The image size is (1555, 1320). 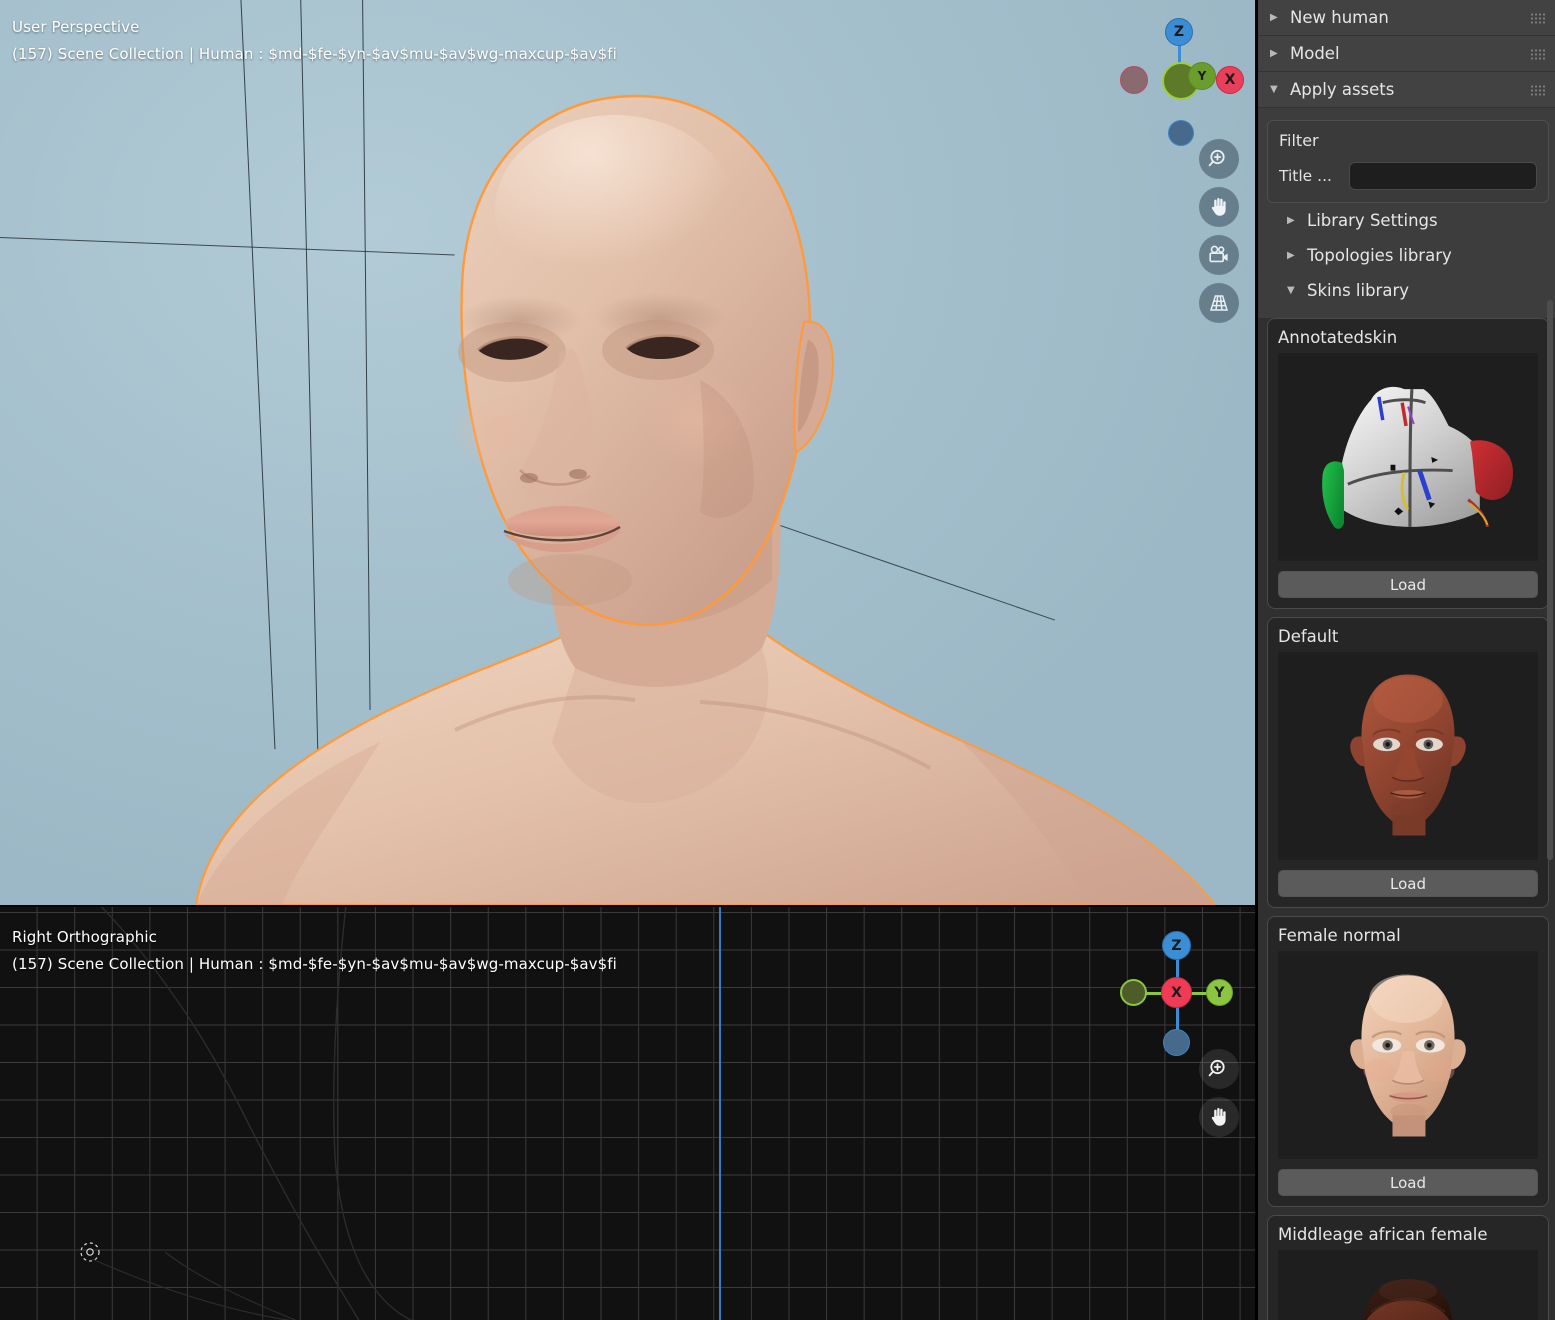 I want to click on section-topologies-library-label: Topologies library, so click(x=1379, y=255).